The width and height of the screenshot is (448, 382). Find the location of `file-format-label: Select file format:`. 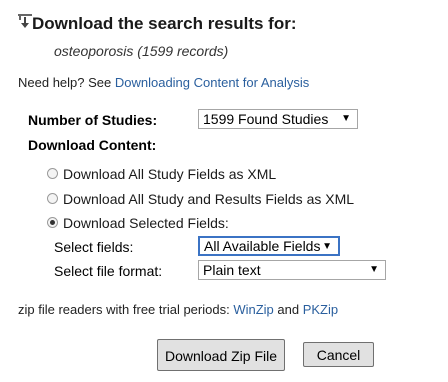

file-format-label: Select file format: is located at coordinates (108, 271).